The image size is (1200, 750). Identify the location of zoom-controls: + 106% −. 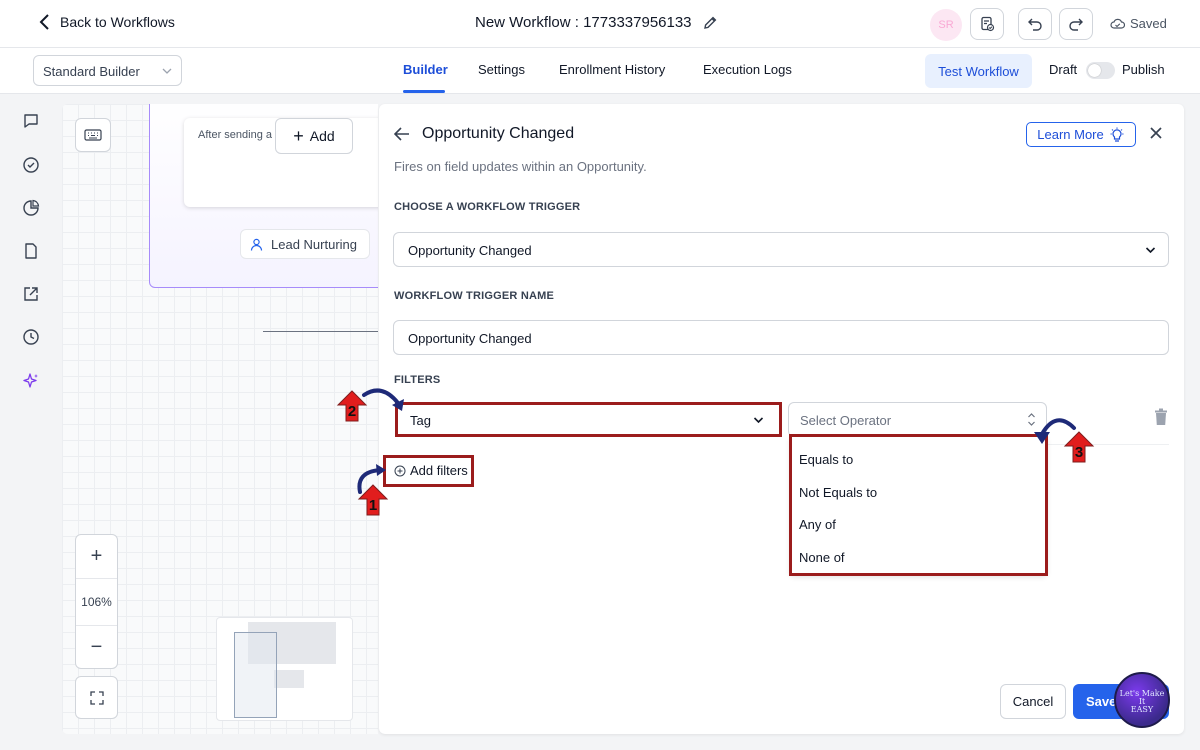
(96, 601).